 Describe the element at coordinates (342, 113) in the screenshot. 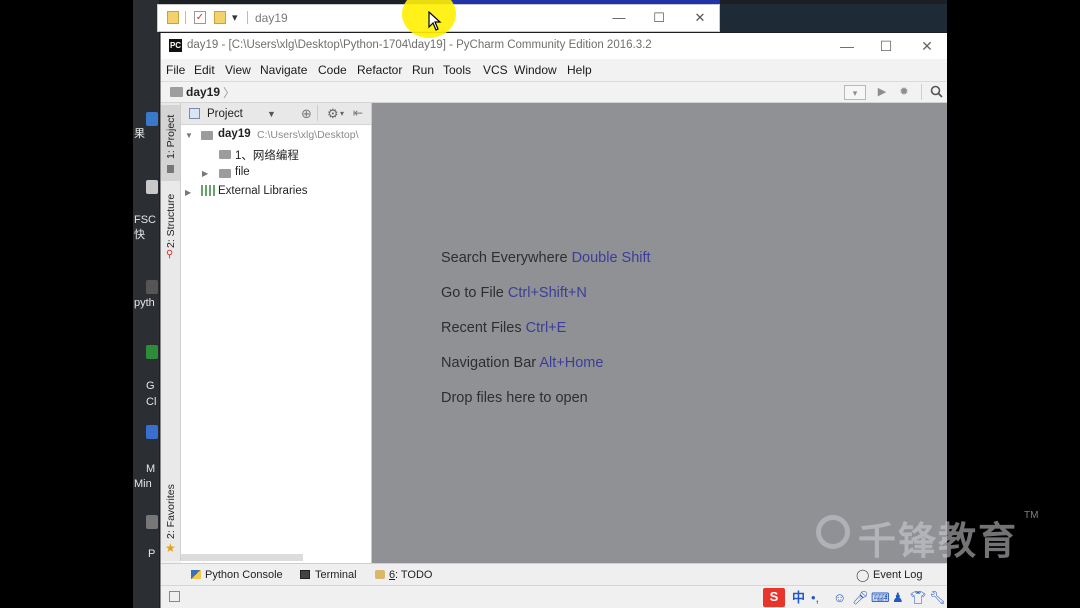

I see `chevron-down-icon: ▾` at that location.